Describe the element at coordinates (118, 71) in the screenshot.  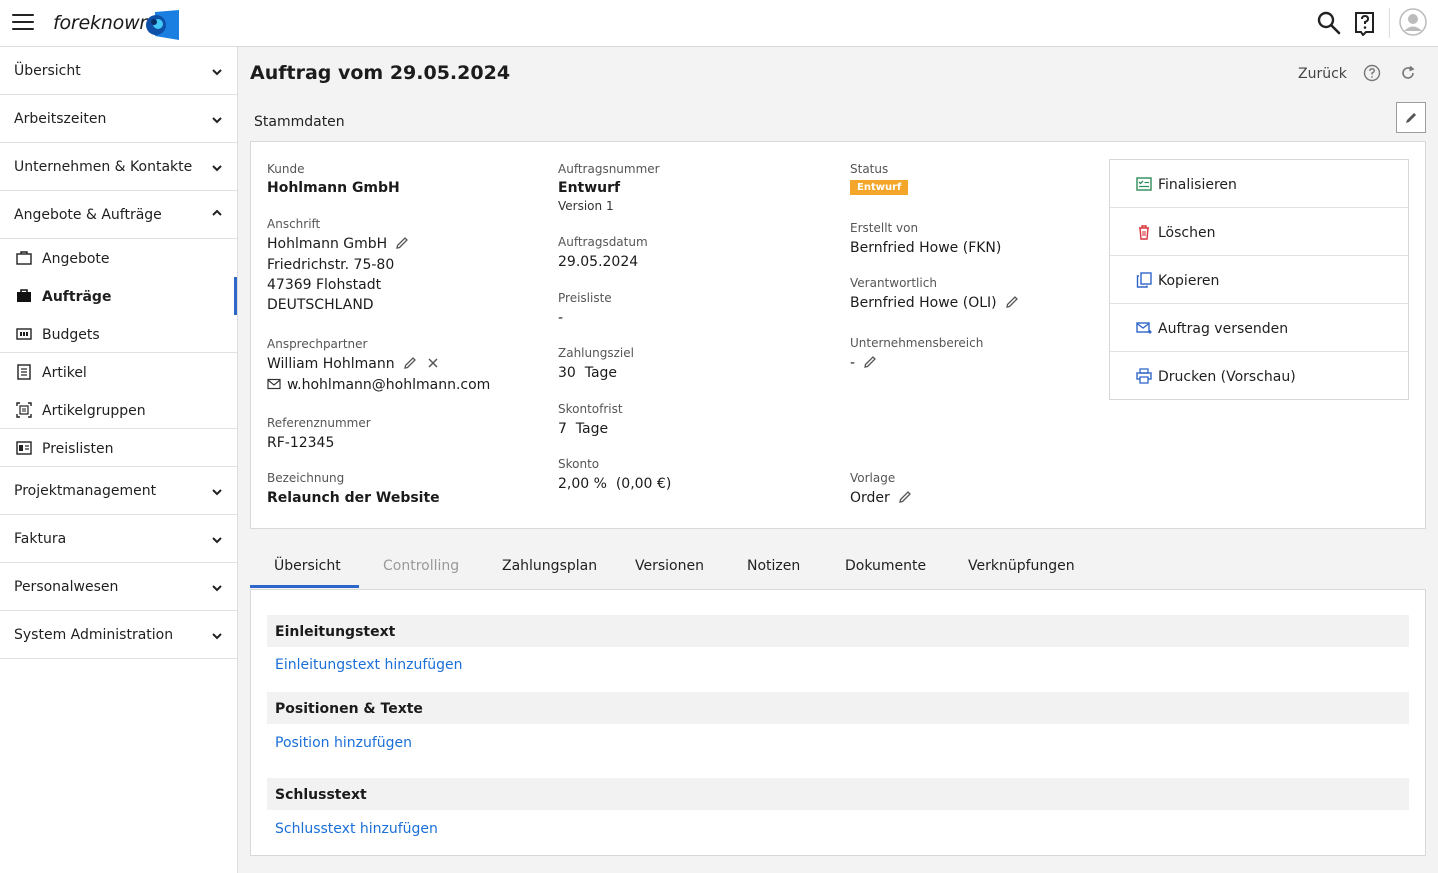
I see `nav-group-uebersicht: Übersicht` at that location.